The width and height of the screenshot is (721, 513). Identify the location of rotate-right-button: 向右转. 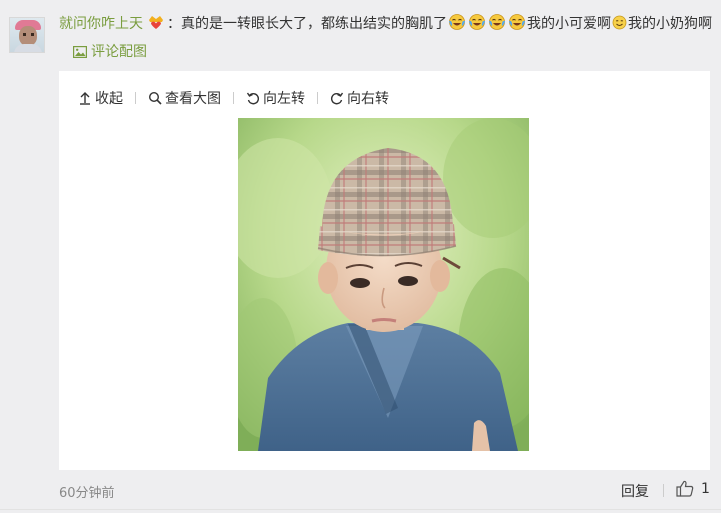
(359, 98).